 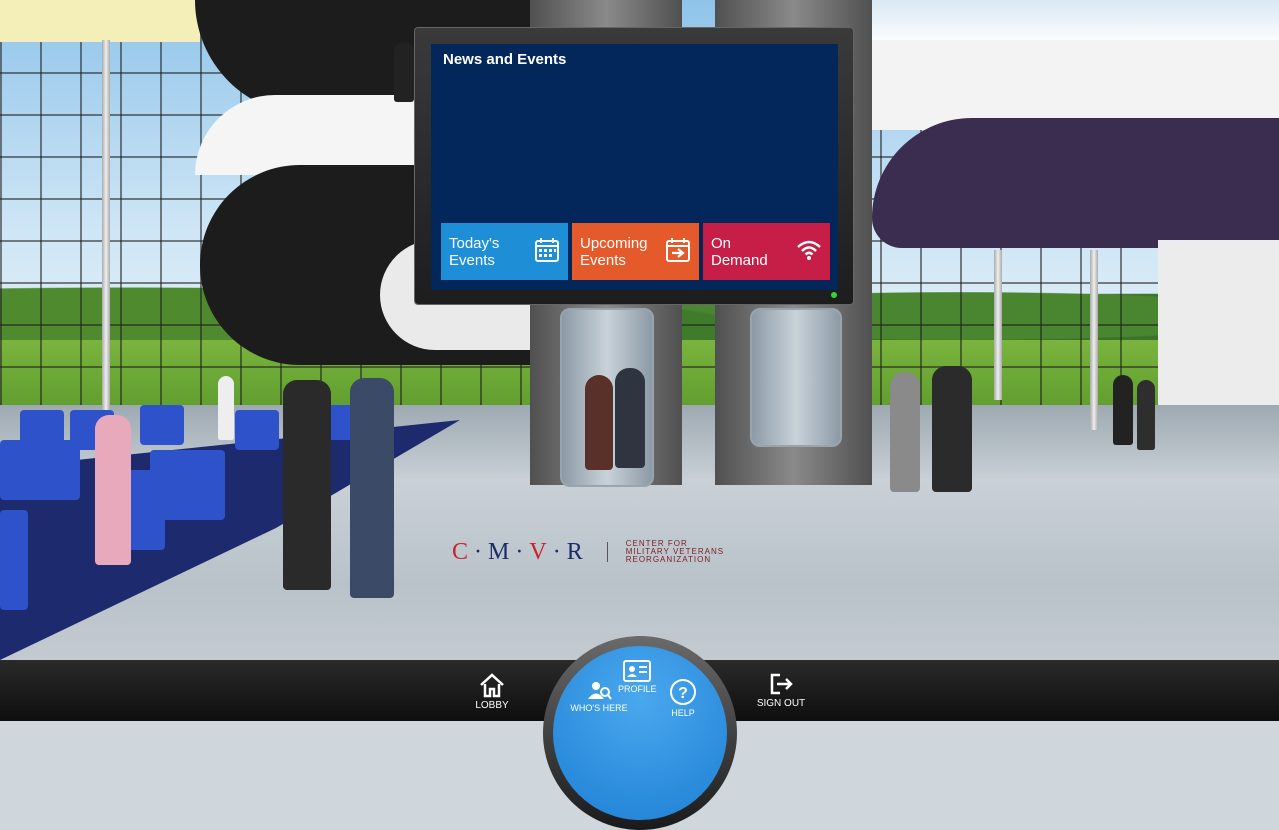 I want to click on logo-letter: M, so click(x=502, y=551).